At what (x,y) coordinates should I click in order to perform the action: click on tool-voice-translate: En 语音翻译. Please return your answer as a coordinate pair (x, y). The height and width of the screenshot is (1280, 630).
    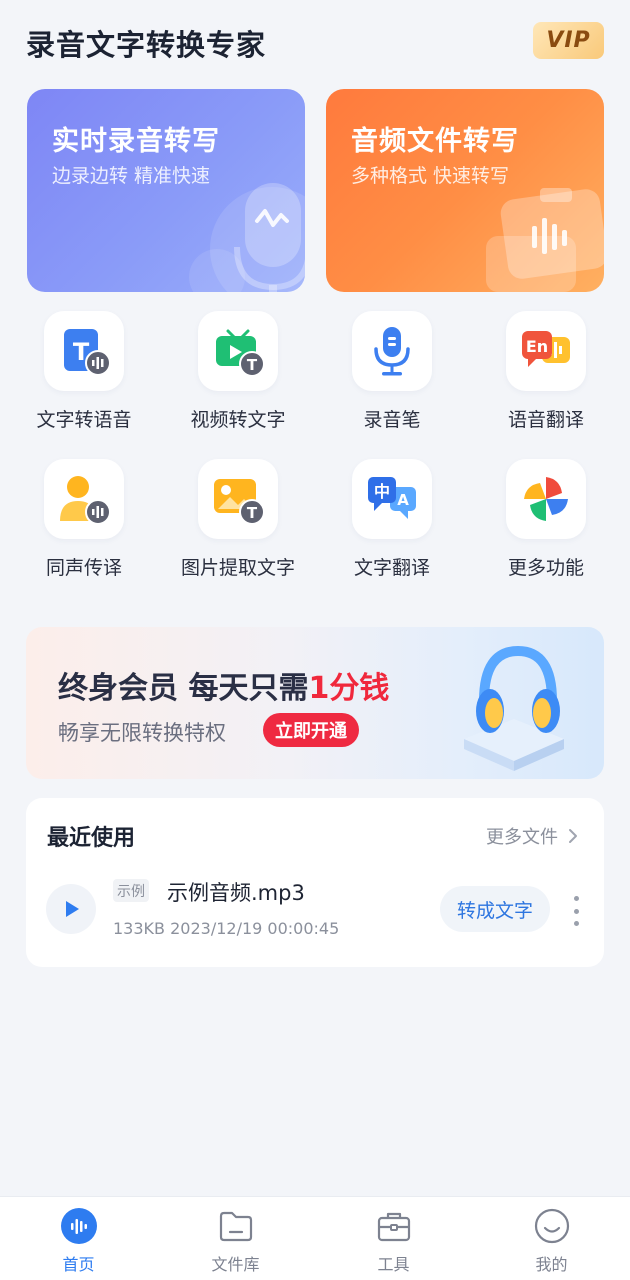
    Looking at the image, I should click on (546, 370).